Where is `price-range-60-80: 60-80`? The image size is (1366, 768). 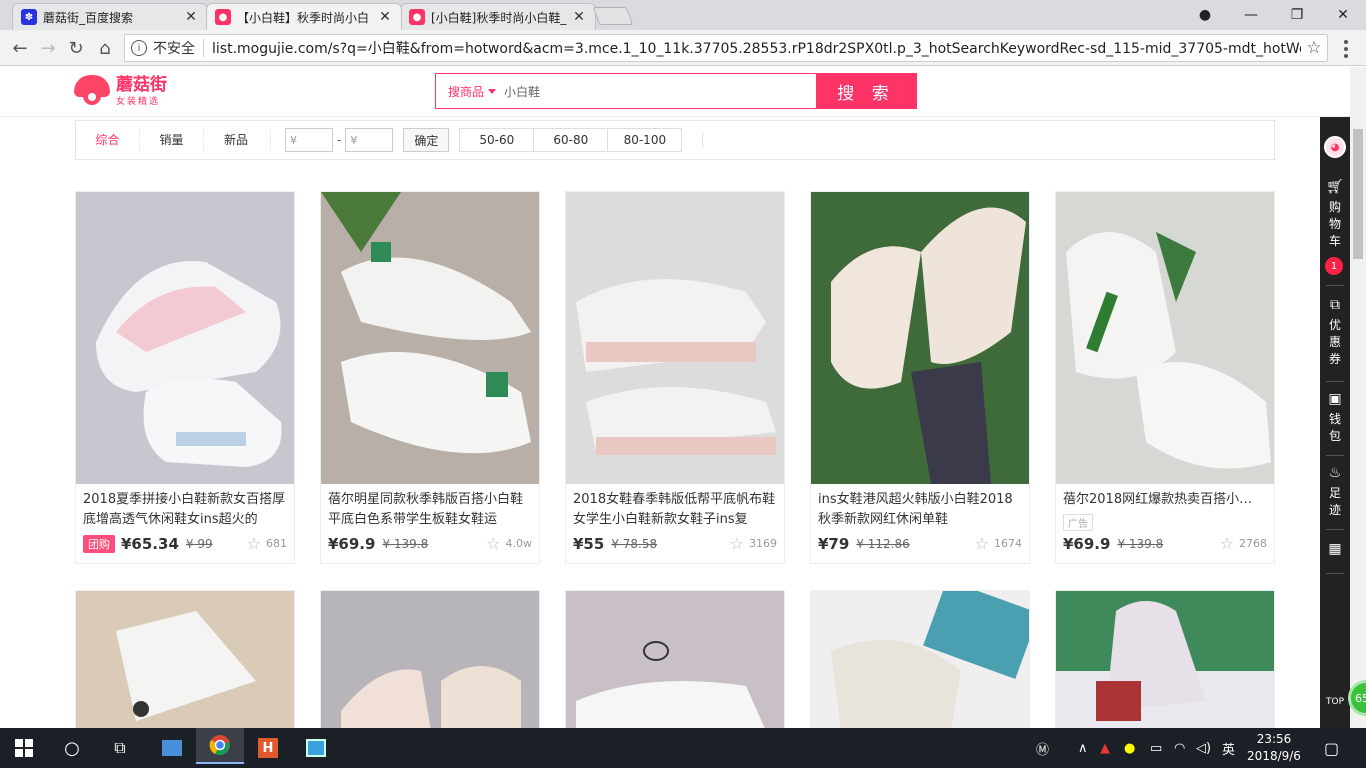
price-range-60-80: 60-80 is located at coordinates (571, 140).